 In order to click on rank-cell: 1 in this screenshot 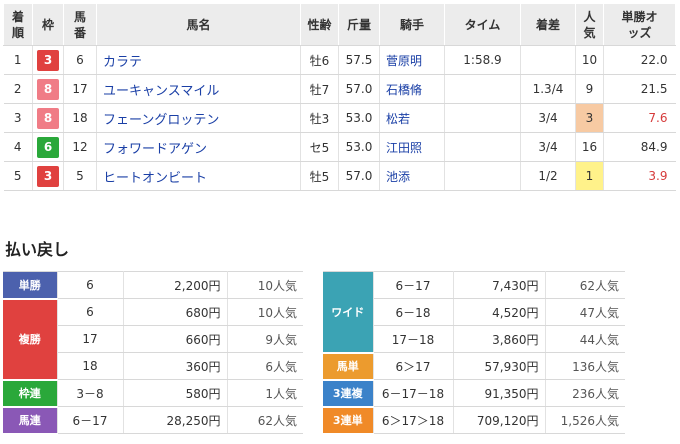, I will do `click(18, 60)`.